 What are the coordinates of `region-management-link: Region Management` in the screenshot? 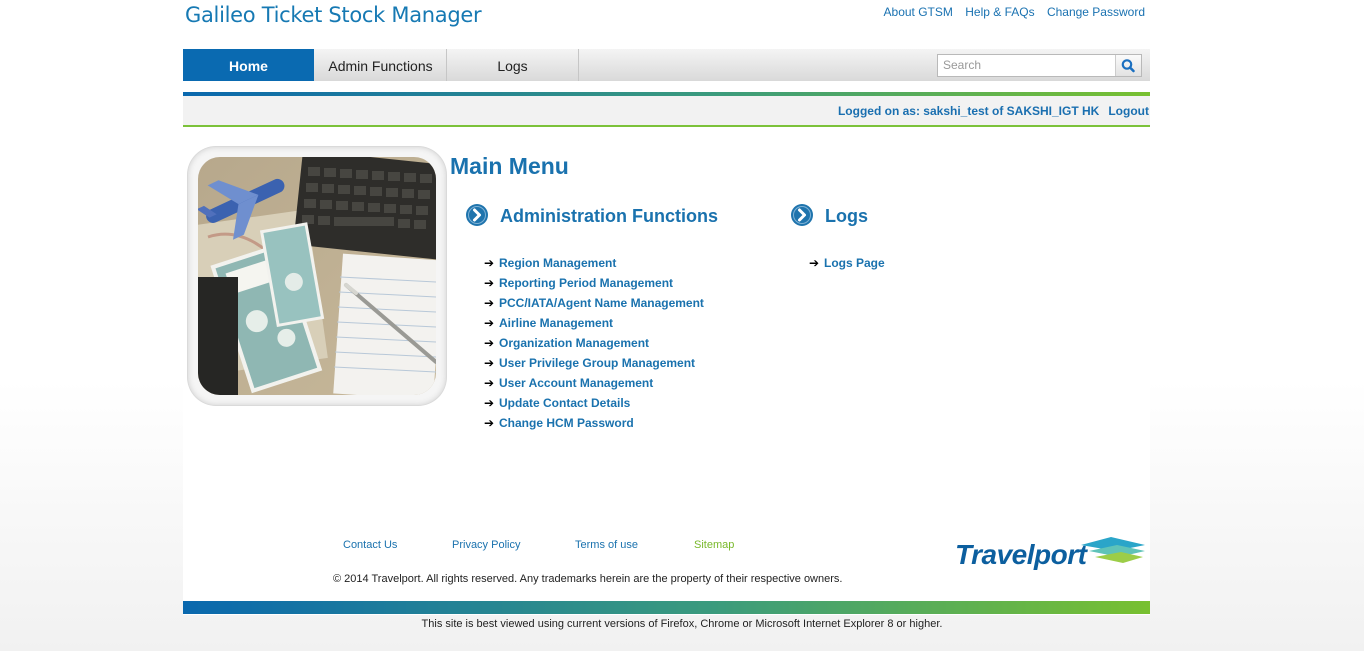 It's located at (557, 263).